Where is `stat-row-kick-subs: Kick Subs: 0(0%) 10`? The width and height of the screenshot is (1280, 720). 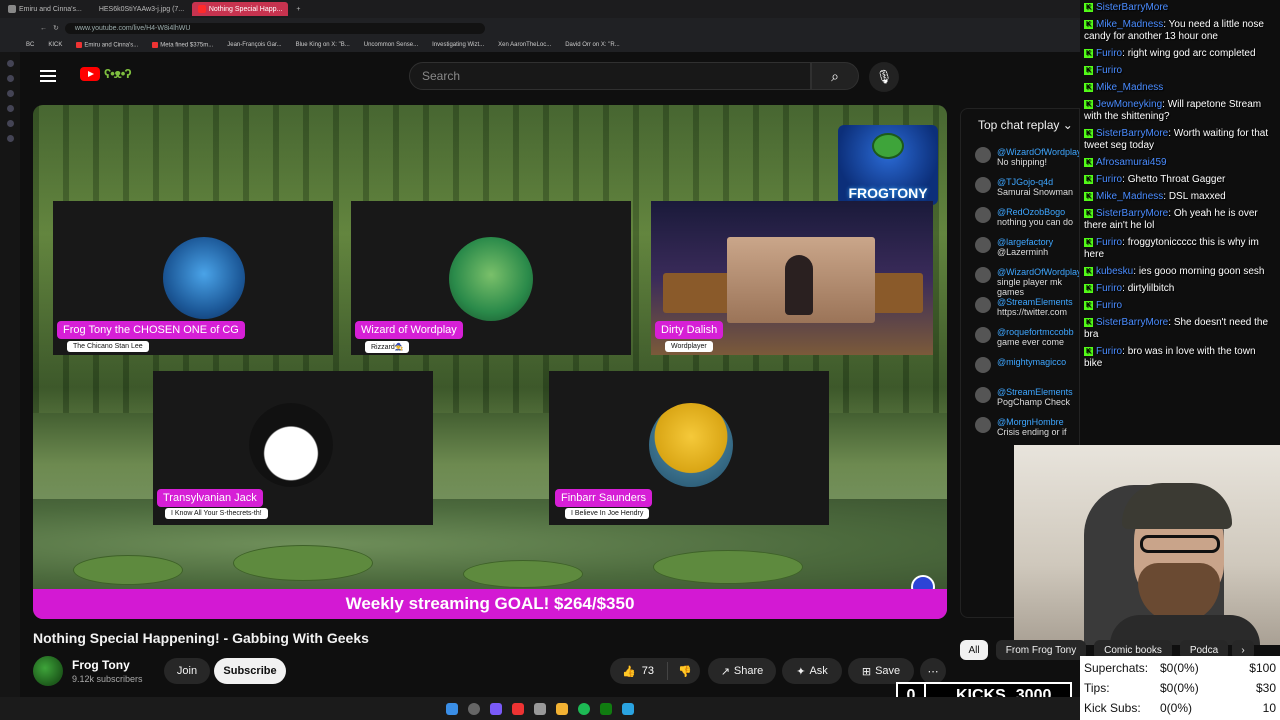
stat-row-kick-subs: Kick Subs: 0(0%) 10 is located at coordinates (1180, 708).